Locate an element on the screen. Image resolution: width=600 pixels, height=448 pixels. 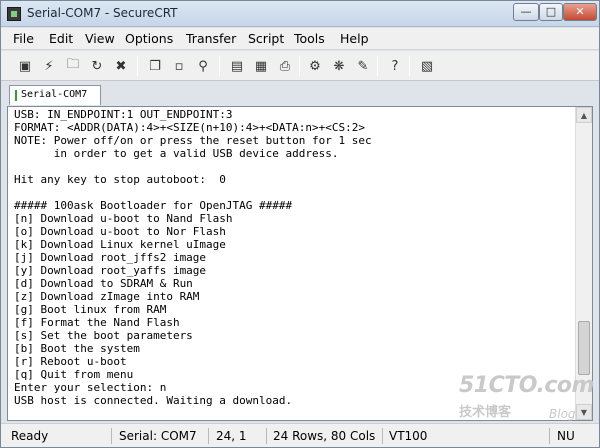
terminal-line: USB: IN_ENDPOINT:1 OUT_ENDPOINT:3 is located at coordinates (123, 114).